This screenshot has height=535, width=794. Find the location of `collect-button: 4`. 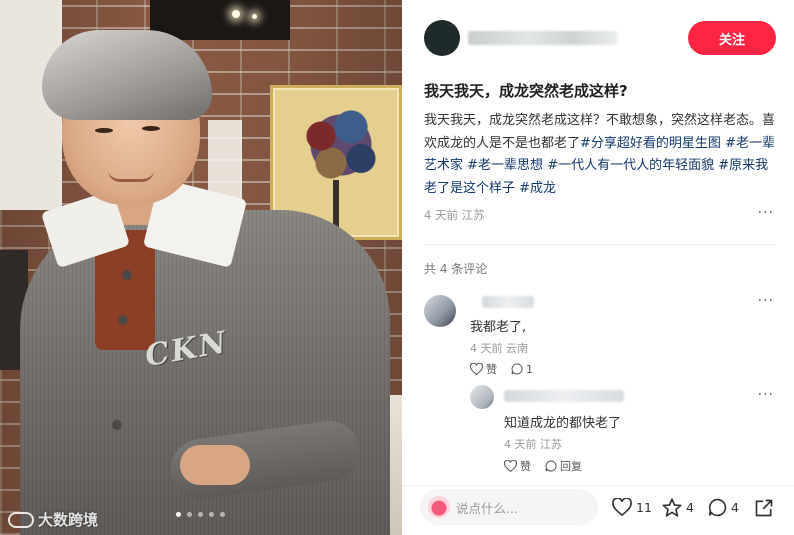

collect-button: 4 is located at coordinates (678, 507).